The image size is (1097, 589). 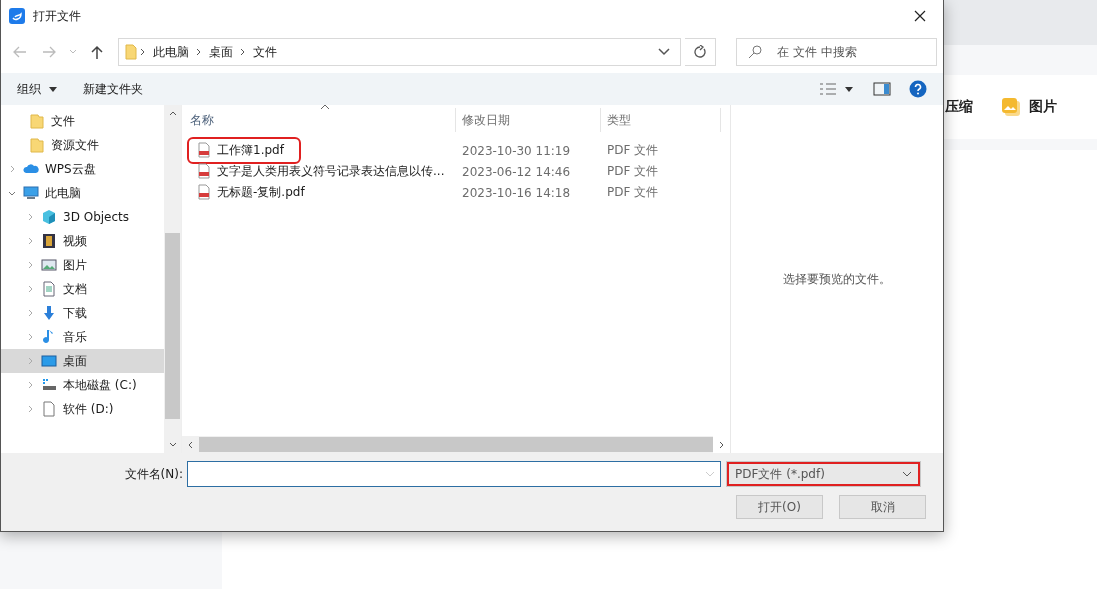 What do you see at coordinates (456, 444) in the screenshot?
I see `horizontal-scrollbar` at bounding box center [456, 444].